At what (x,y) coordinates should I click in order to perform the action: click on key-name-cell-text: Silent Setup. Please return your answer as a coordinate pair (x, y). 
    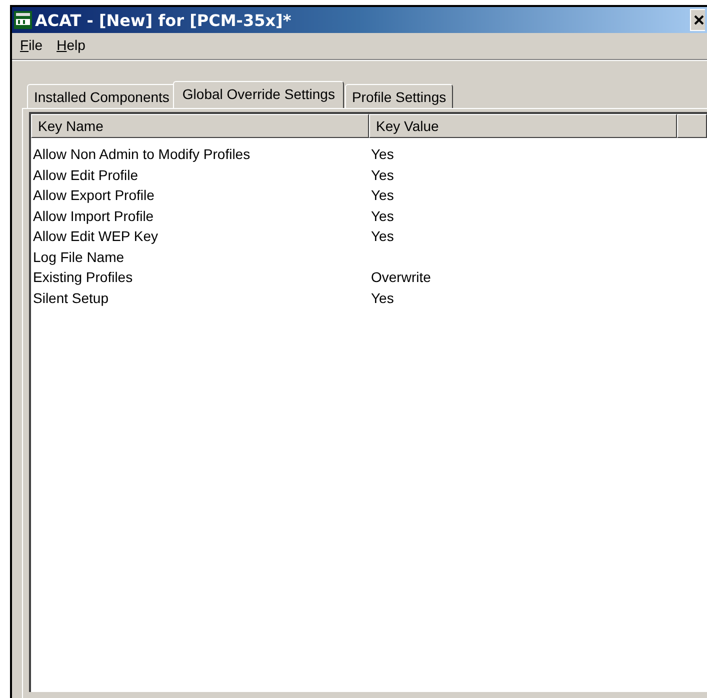
    Looking at the image, I should click on (70, 298).